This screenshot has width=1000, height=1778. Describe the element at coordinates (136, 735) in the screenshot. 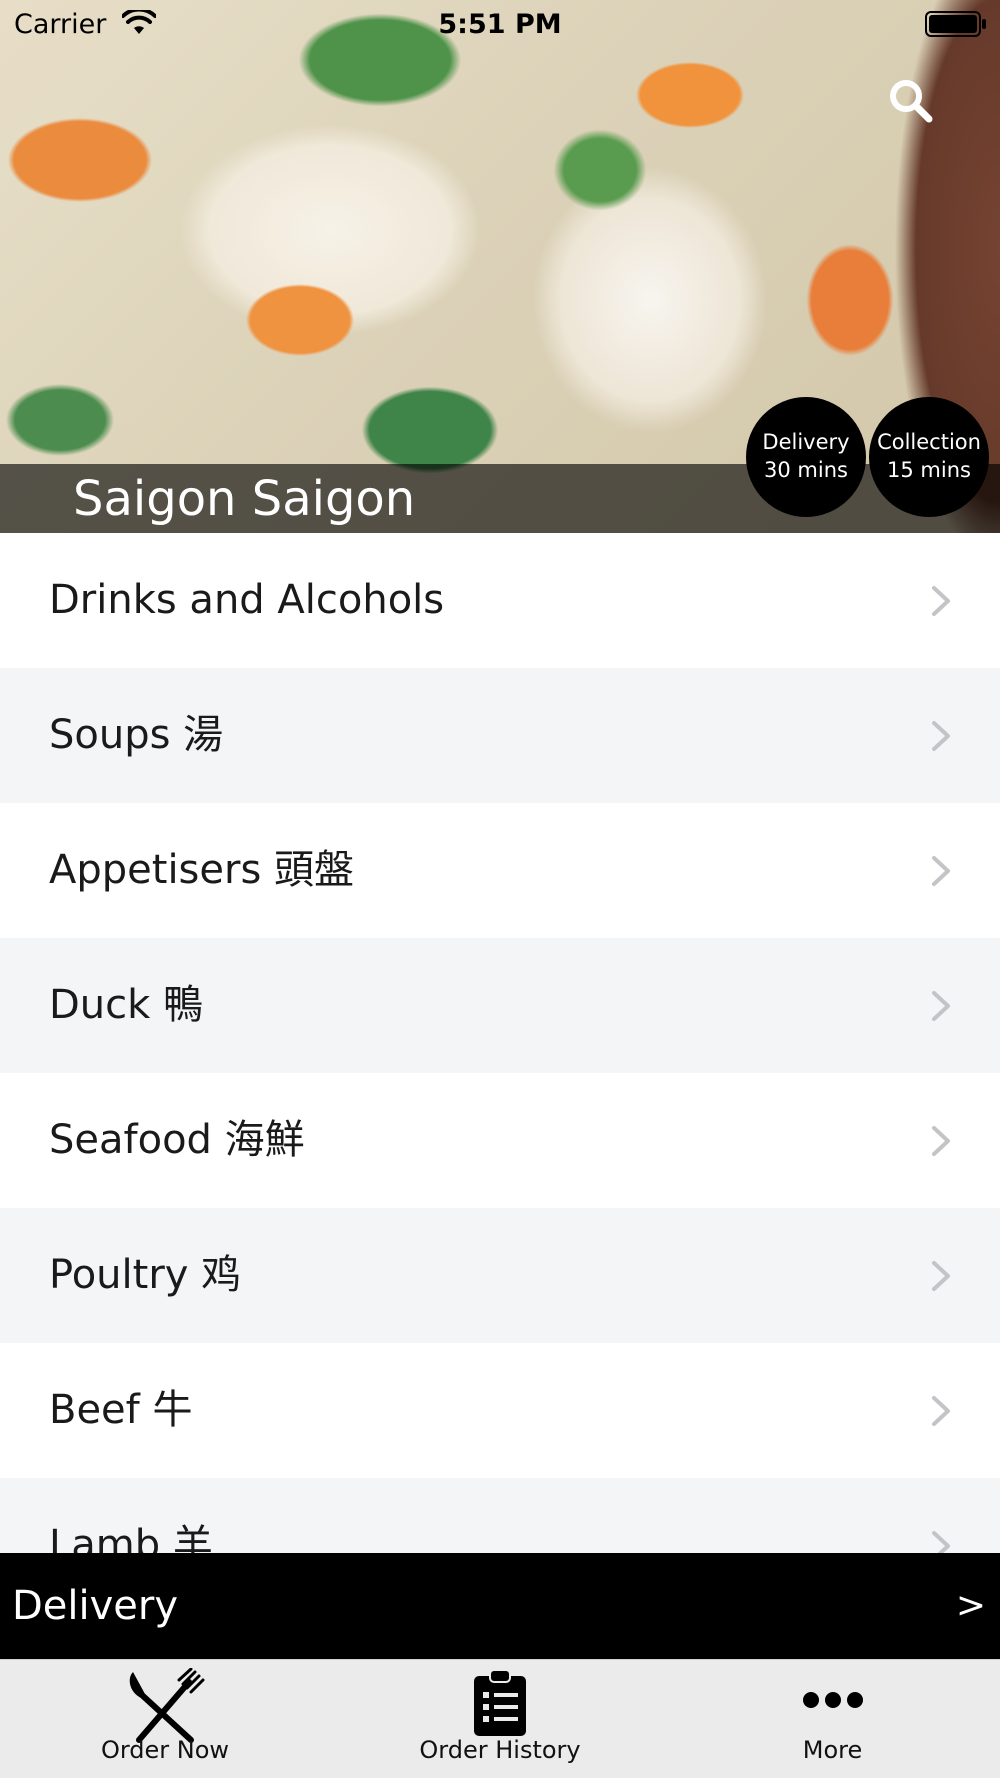

I see `menu-item-label: Soups 湯` at that location.